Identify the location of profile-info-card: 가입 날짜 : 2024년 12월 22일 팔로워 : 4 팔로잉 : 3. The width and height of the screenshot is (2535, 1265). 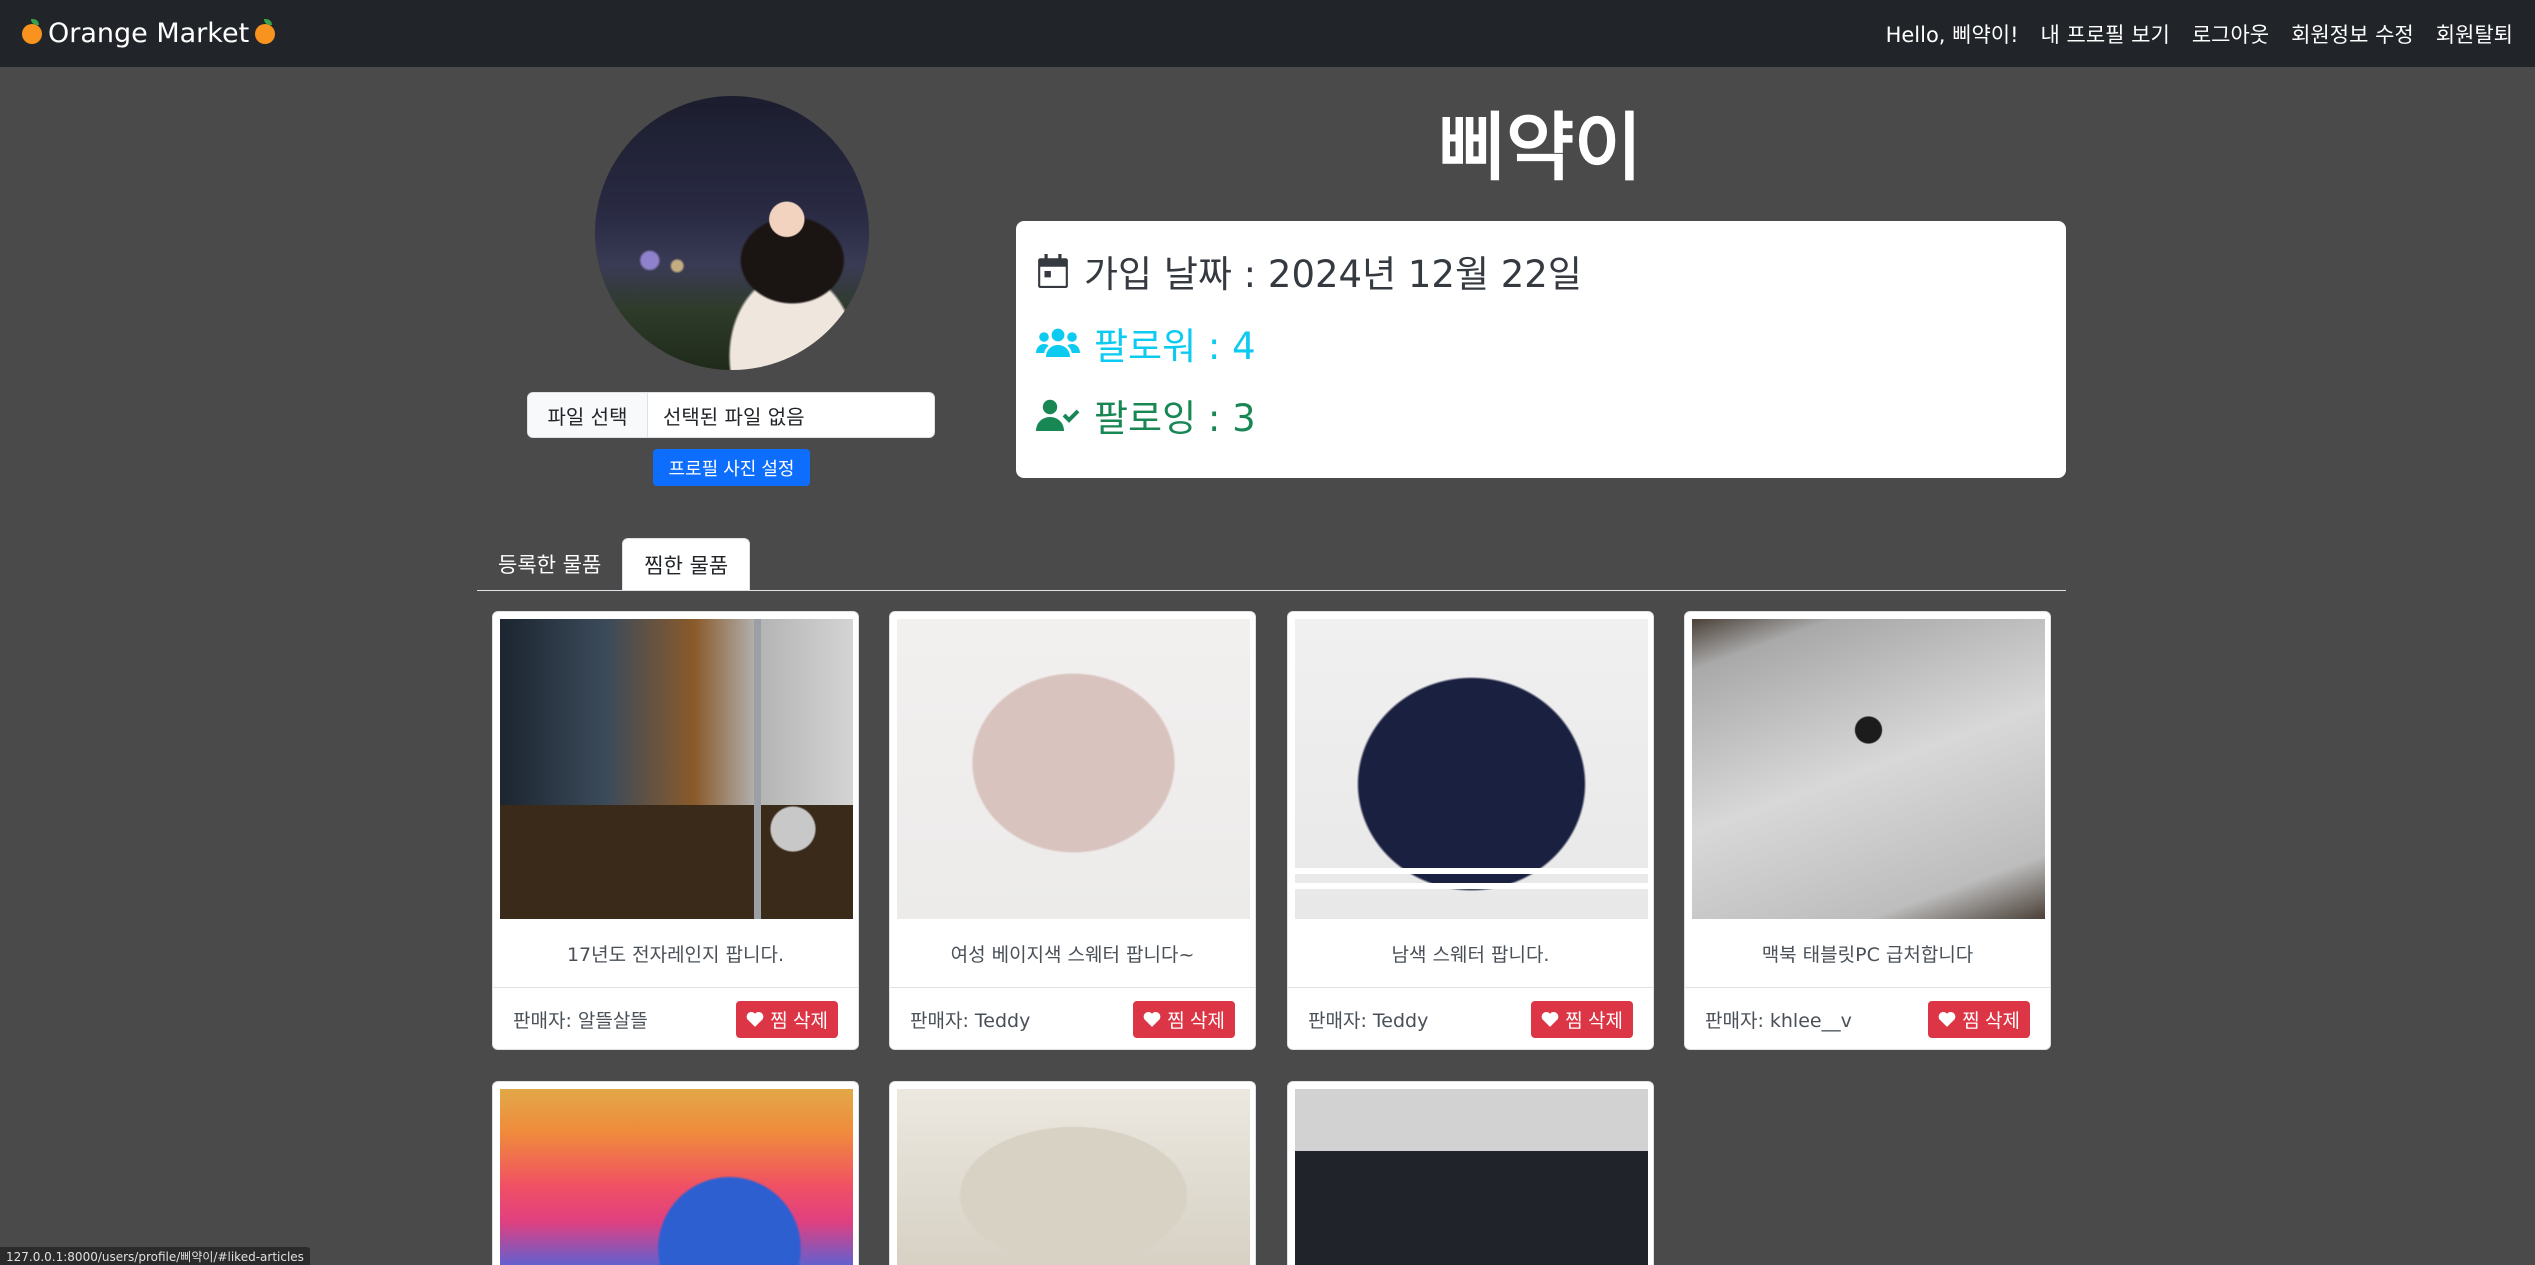
(1541, 349).